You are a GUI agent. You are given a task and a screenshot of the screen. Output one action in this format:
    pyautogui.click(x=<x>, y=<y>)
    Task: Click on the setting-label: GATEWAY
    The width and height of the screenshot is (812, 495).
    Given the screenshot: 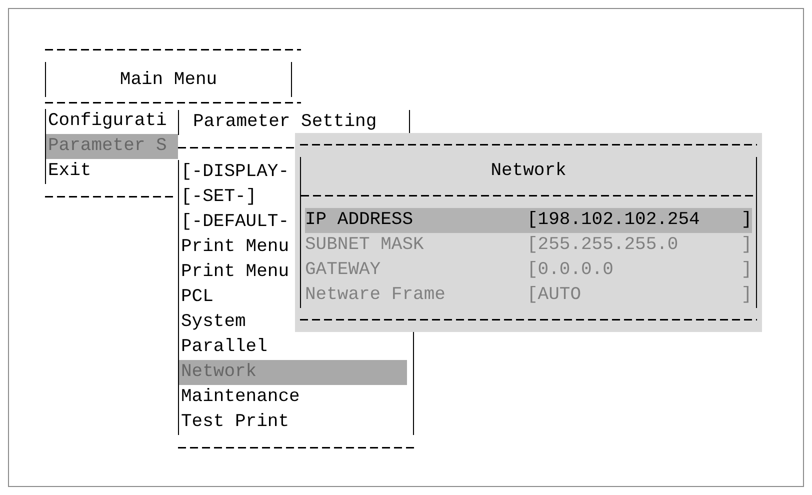 What is the action you would take?
    pyautogui.click(x=343, y=270)
    